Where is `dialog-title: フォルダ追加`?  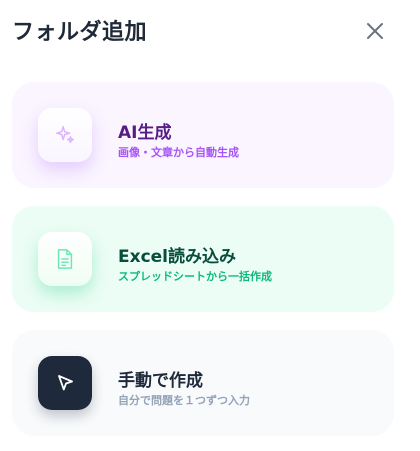 dialog-title: フォルダ追加 is located at coordinates (80, 32).